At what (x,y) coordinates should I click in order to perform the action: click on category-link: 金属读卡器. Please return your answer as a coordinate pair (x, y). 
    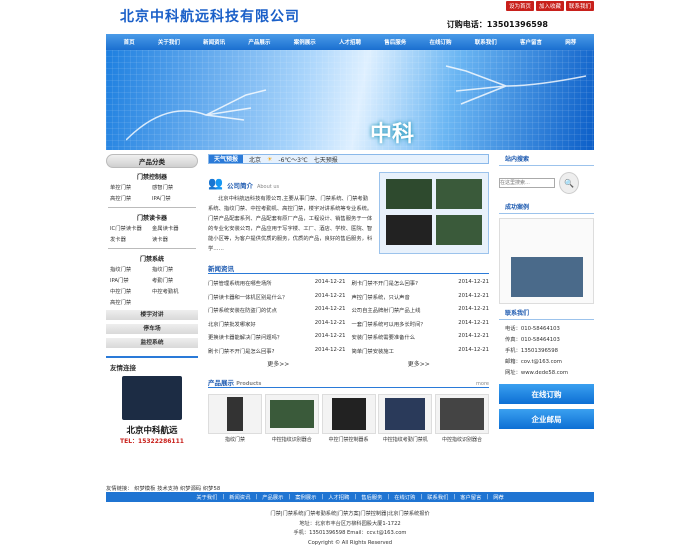
    Looking at the image, I should click on (173, 228).